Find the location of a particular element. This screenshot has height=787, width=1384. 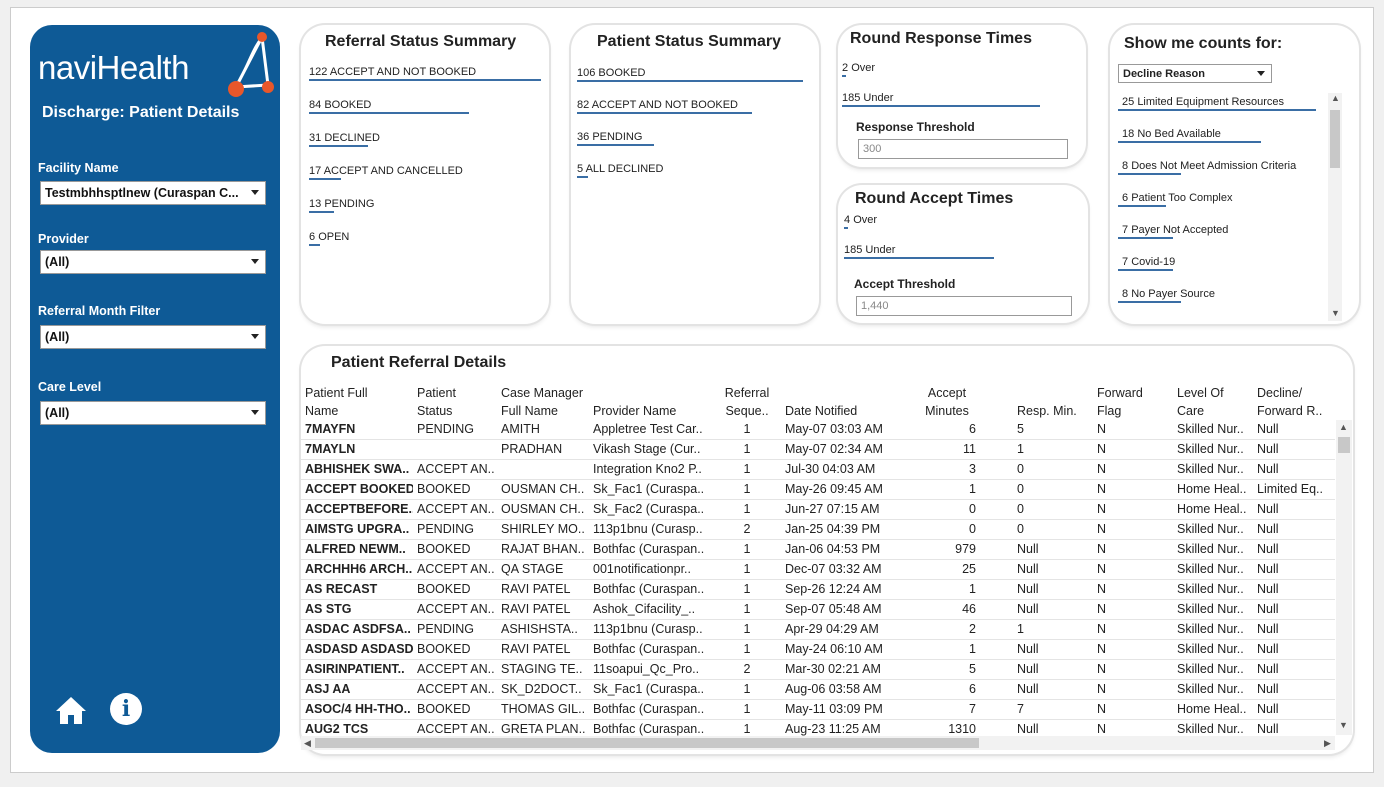

referral-month-select: (All) is located at coordinates (153, 337).